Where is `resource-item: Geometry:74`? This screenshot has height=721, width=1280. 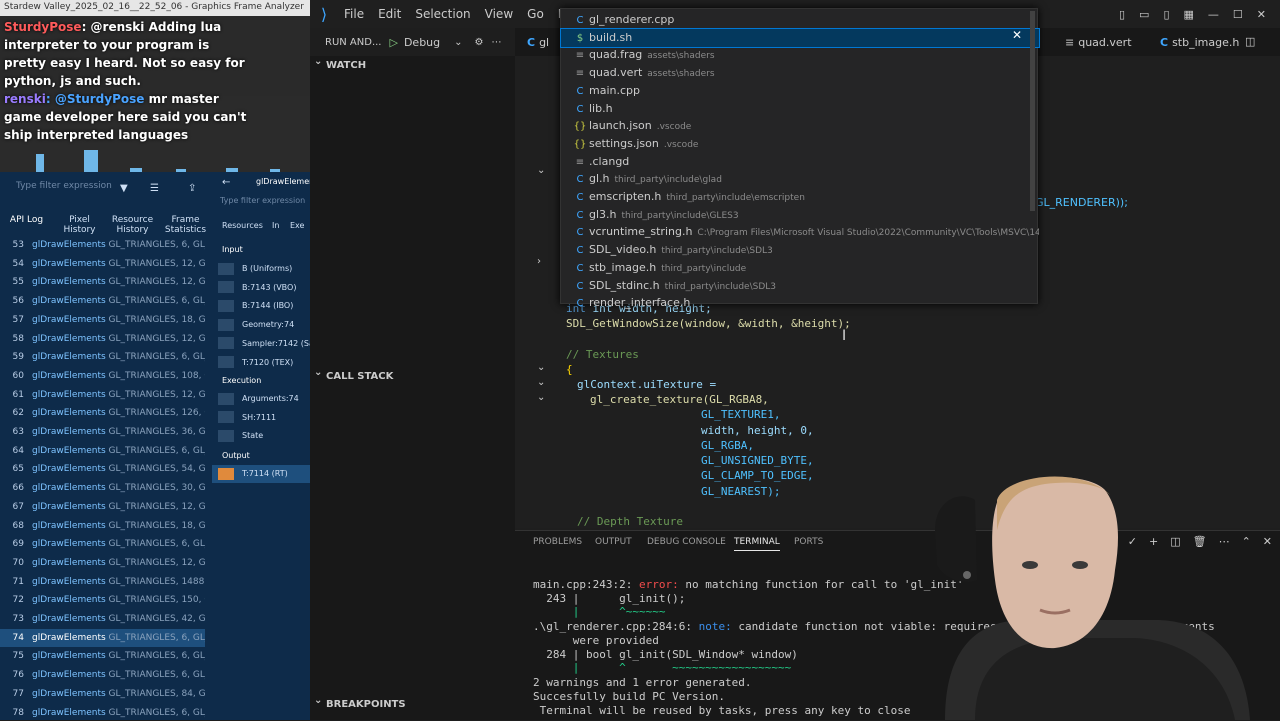
resource-item: Geometry:74 is located at coordinates (261, 325).